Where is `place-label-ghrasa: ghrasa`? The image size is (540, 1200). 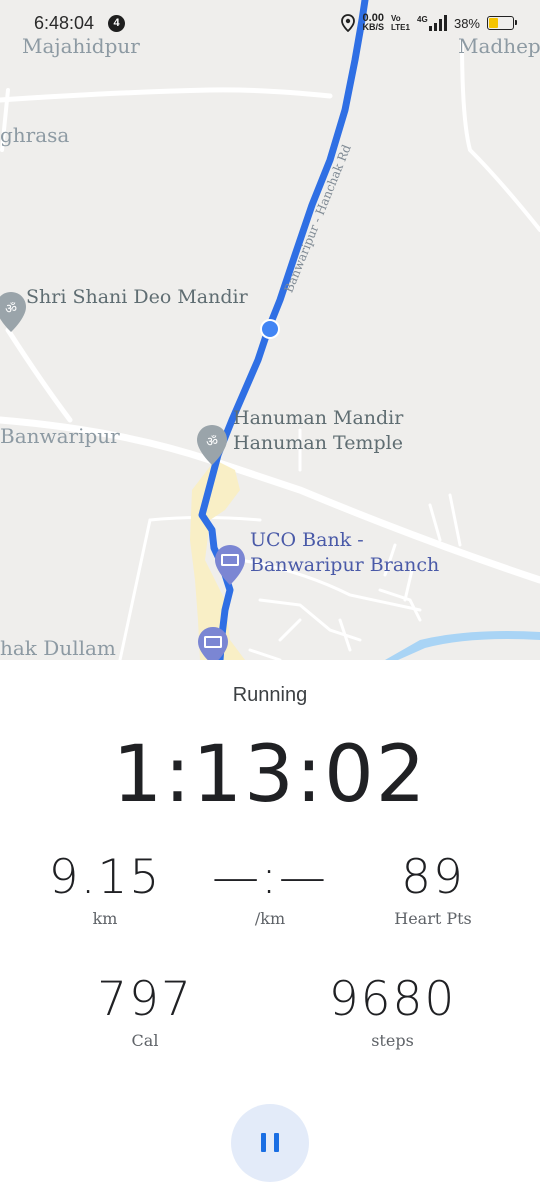
place-label-ghrasa: ghrasa is located at coordinates (35, 135).